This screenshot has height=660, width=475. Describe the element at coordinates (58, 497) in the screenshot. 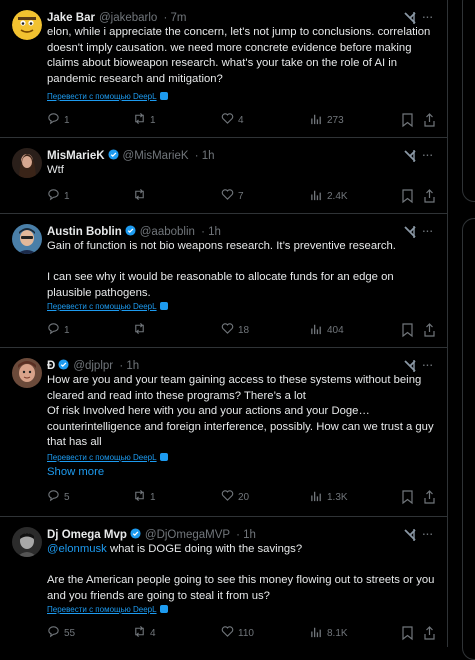

I see `reply-button: 5` at that location.